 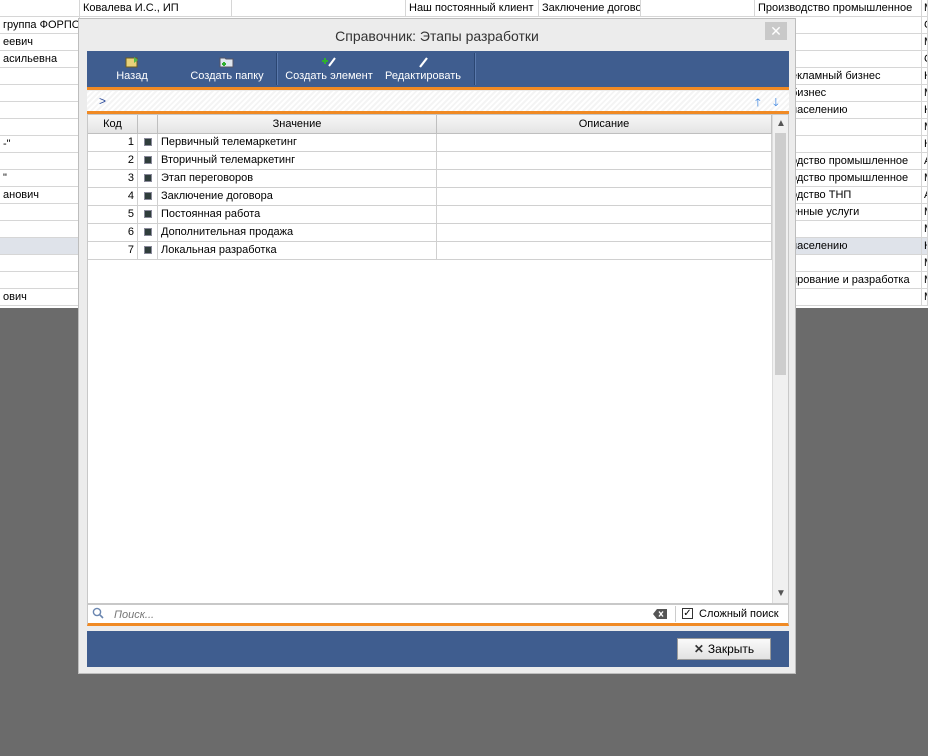 I want to click on column-header-description: Описание, so click(x=604, y=124).